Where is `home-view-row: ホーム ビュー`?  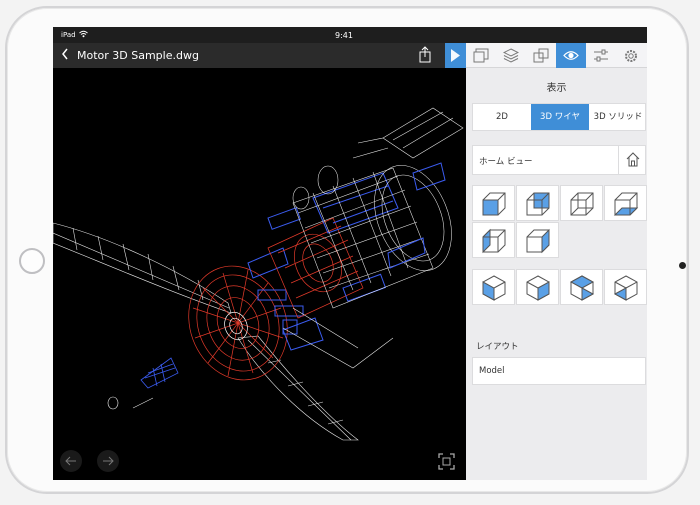 home-view-row: ホーム ビュー is located at coordinates (559, 160).